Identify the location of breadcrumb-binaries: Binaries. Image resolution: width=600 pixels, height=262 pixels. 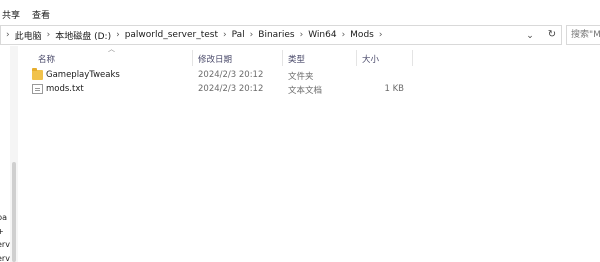
(276, 35).